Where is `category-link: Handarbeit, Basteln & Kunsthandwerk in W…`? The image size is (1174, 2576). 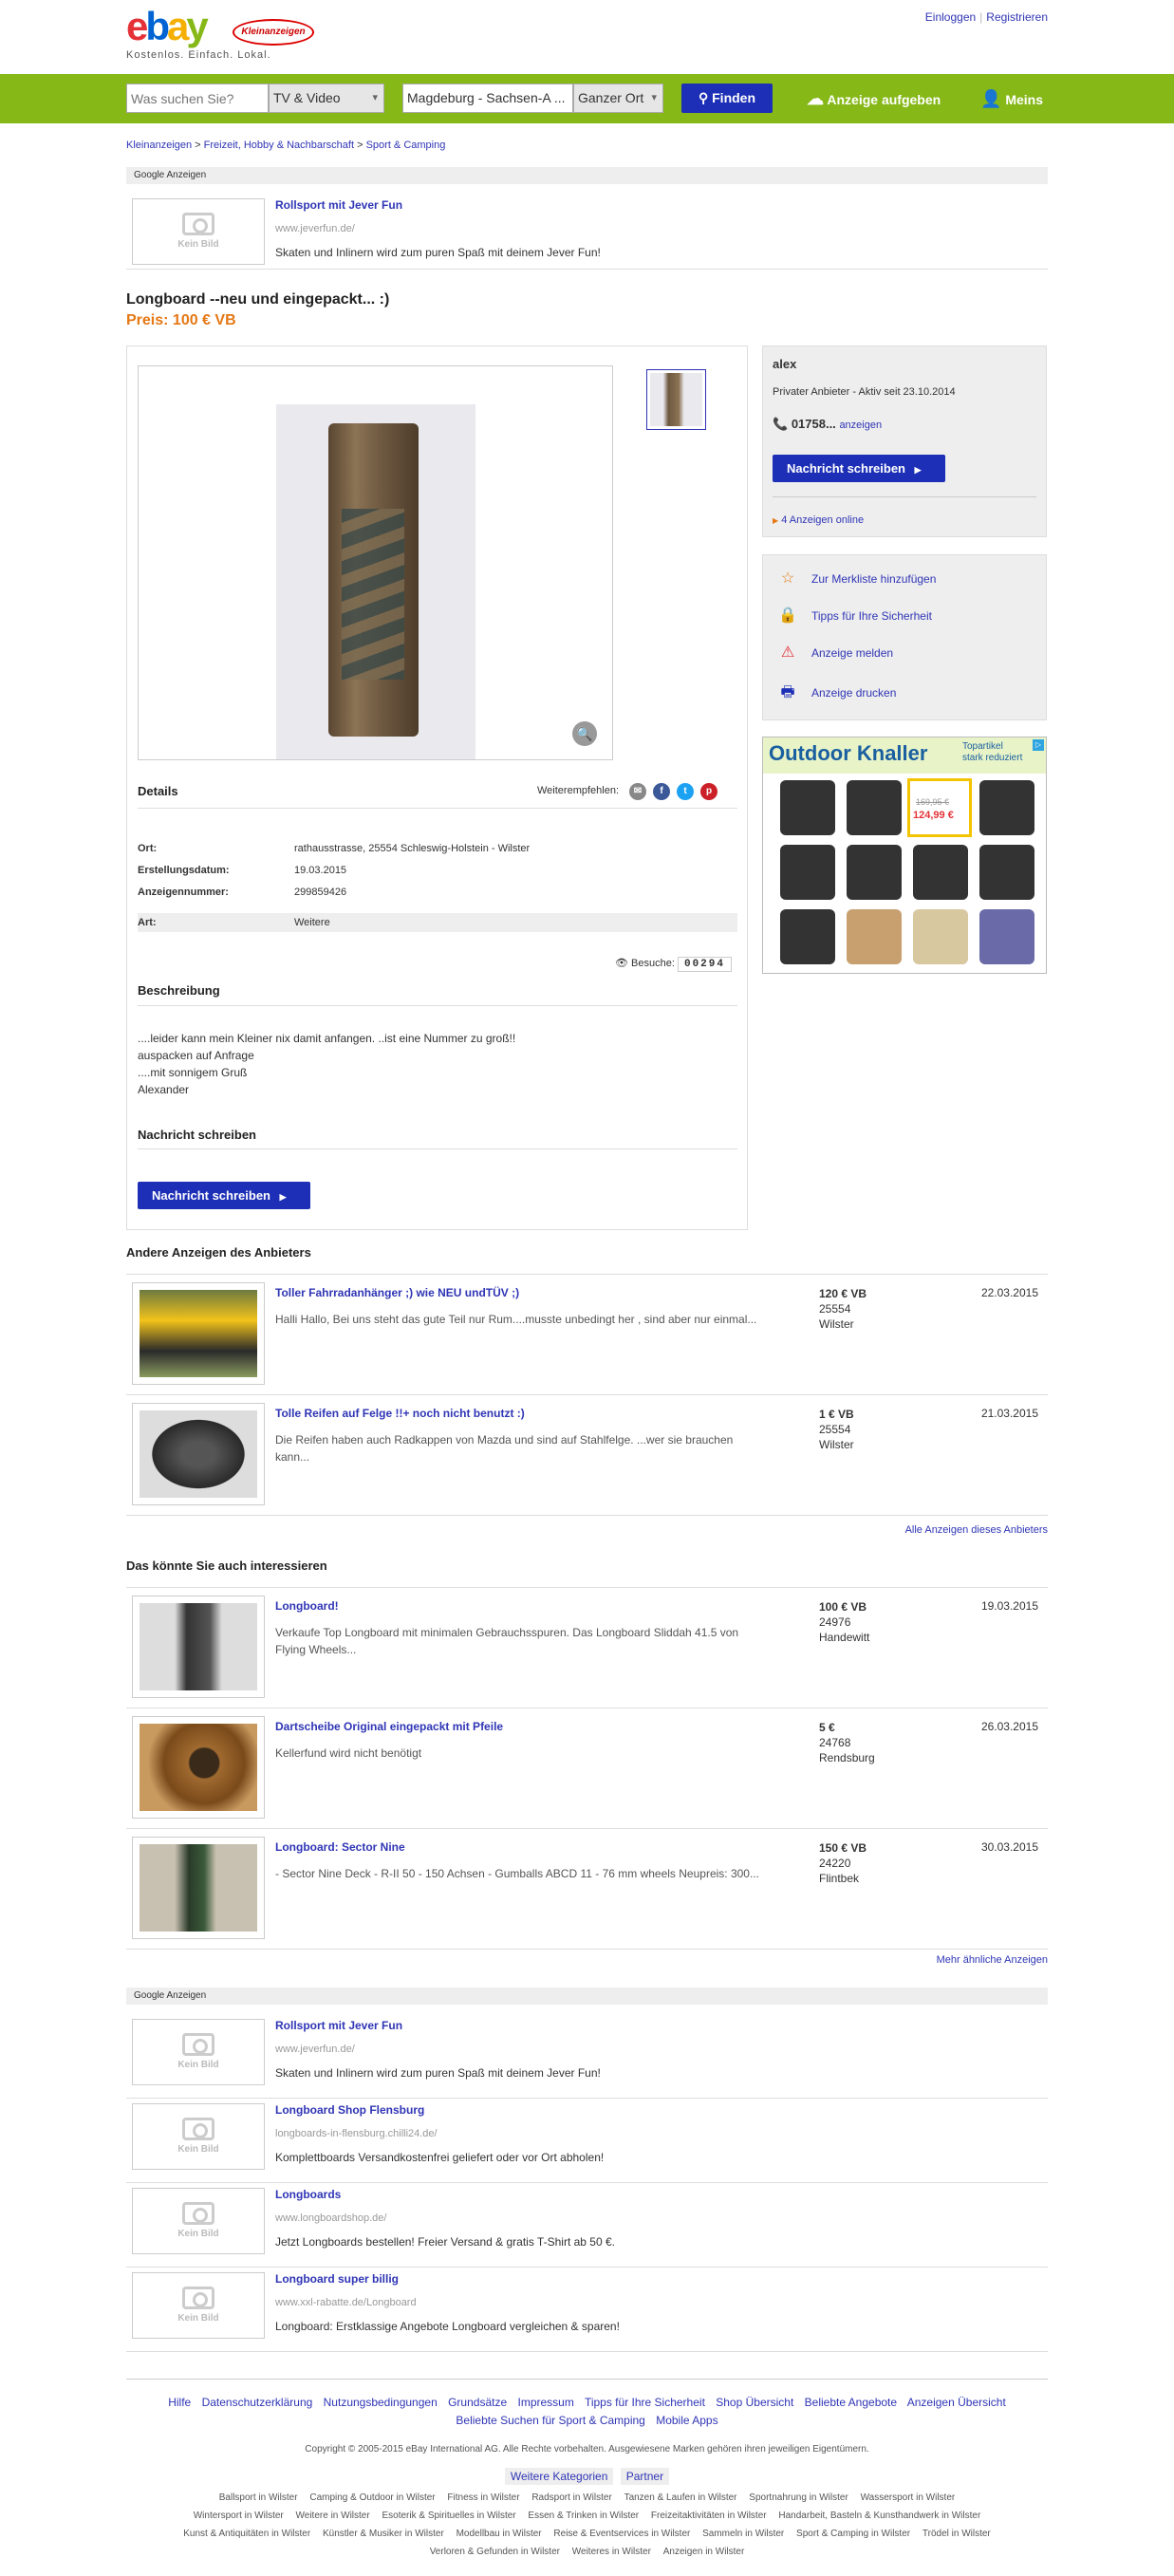
category-link: Handarbeit, Basteln & Kunsthandwerk in W… is located at coordinates (879, 2516).